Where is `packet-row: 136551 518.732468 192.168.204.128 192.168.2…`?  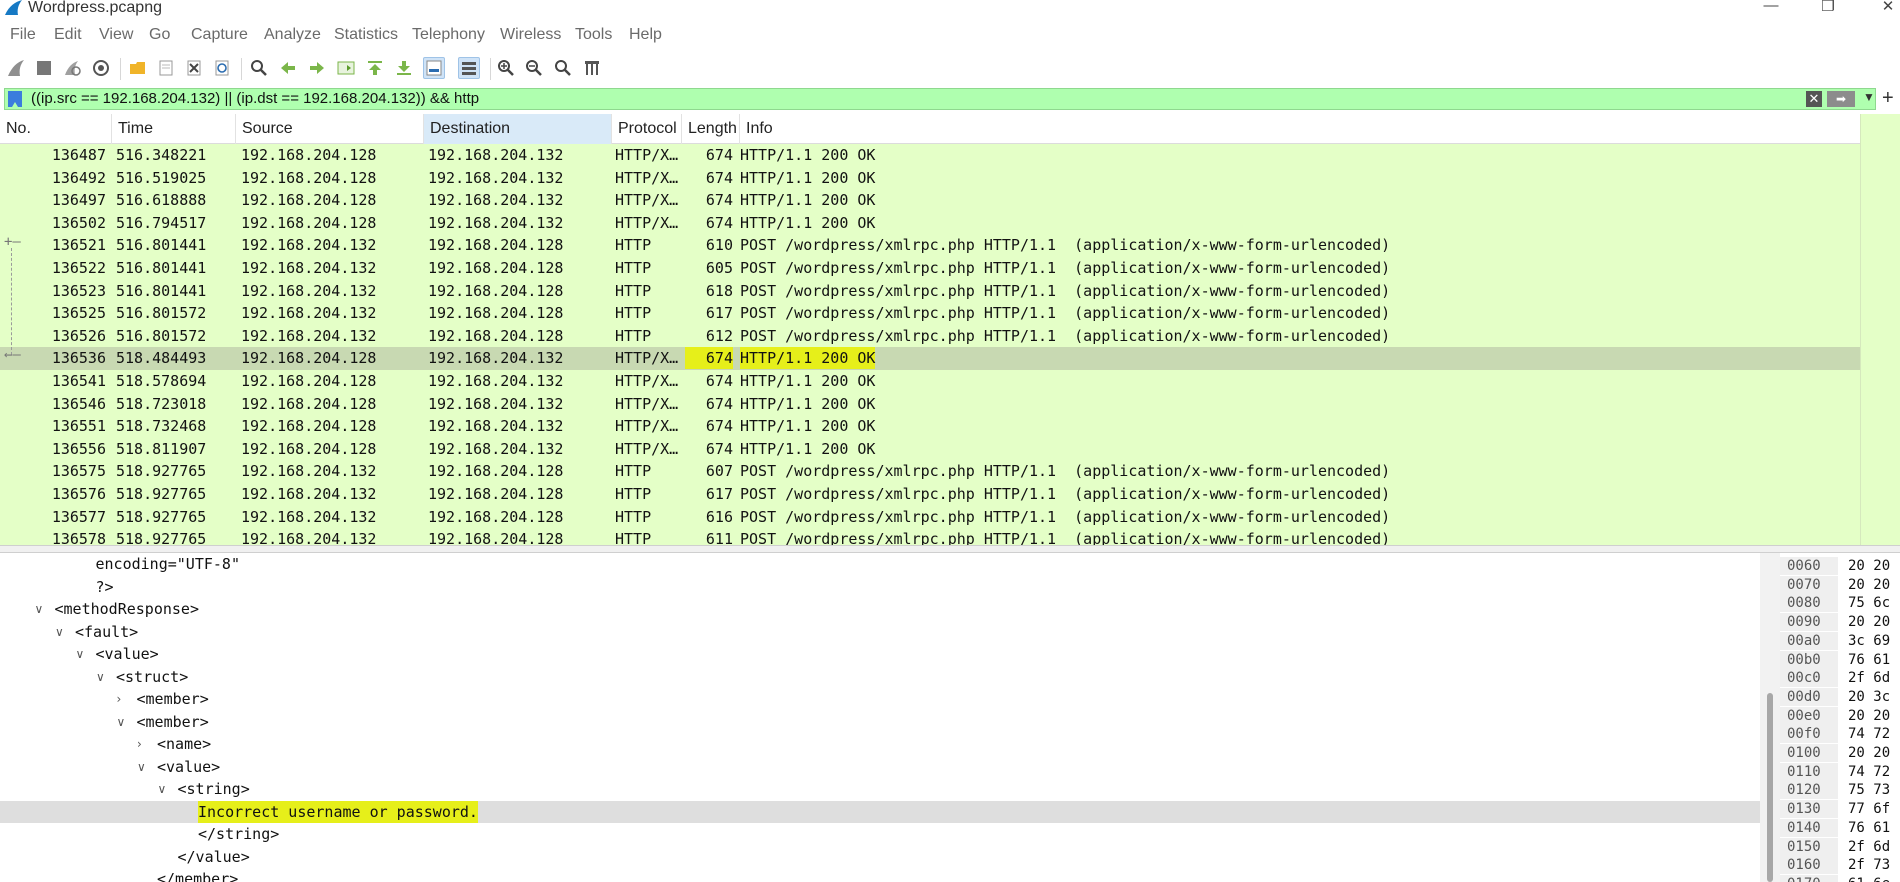 packet-row: 136551 518.732468 192.168.204.128 192.168.2… is located at coordinates (930, 426).